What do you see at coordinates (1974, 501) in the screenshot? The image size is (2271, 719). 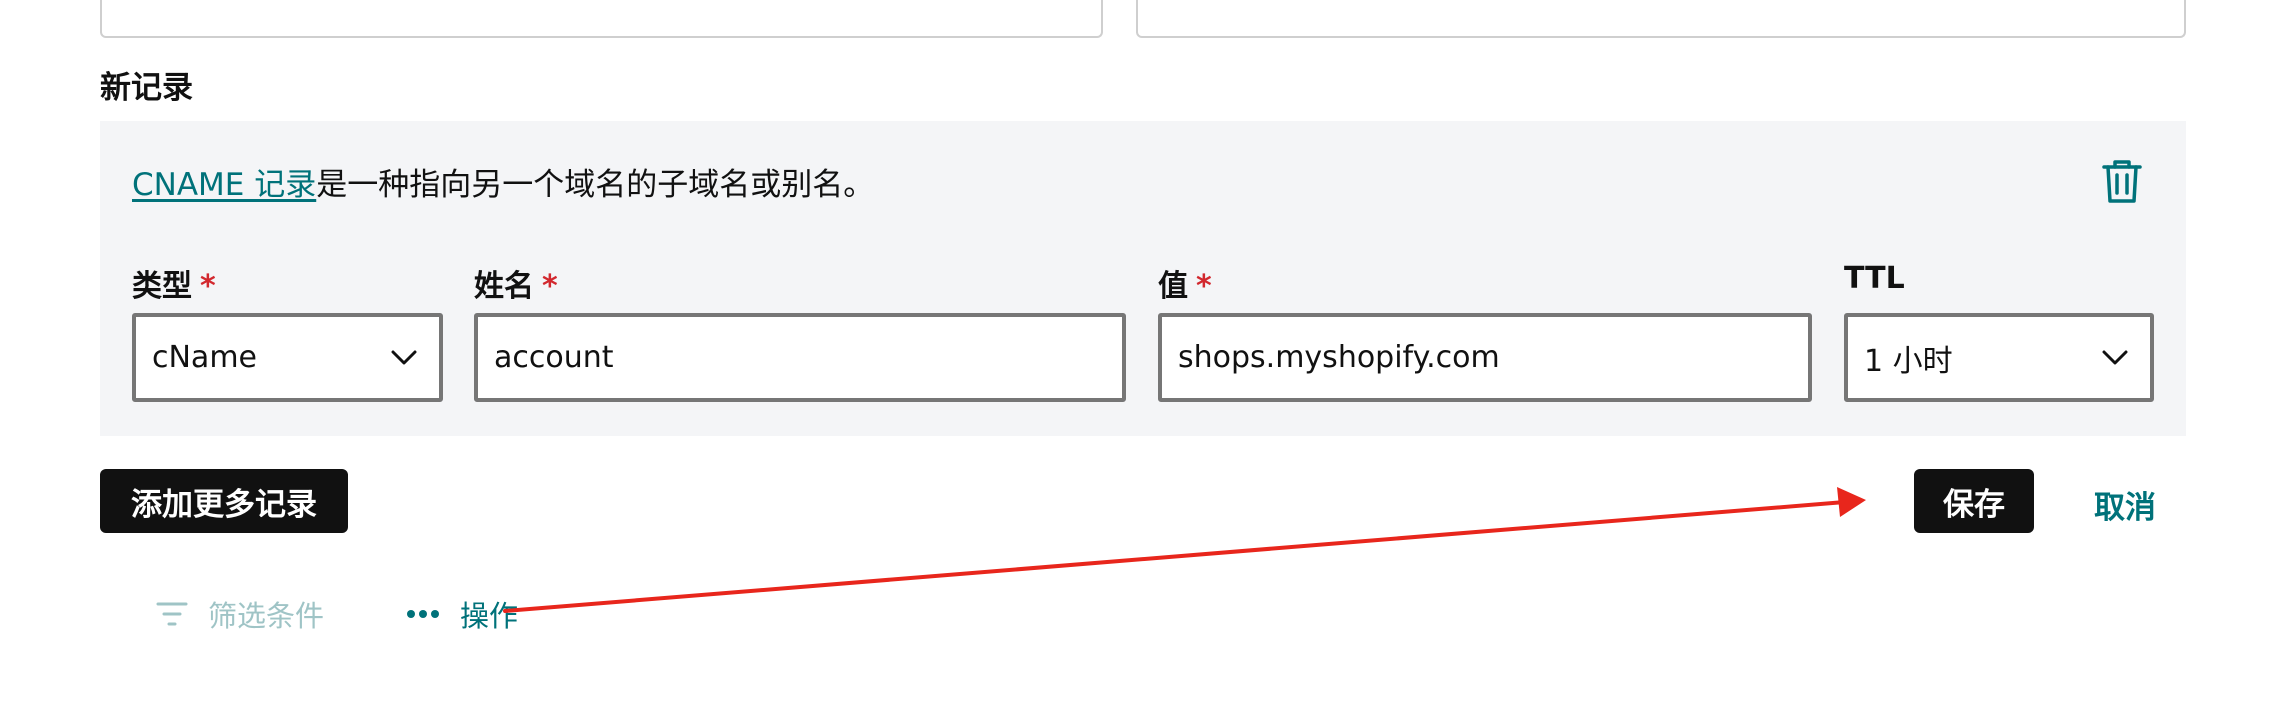 I see `save-button: 保存` at bounding box center [1974, 501].